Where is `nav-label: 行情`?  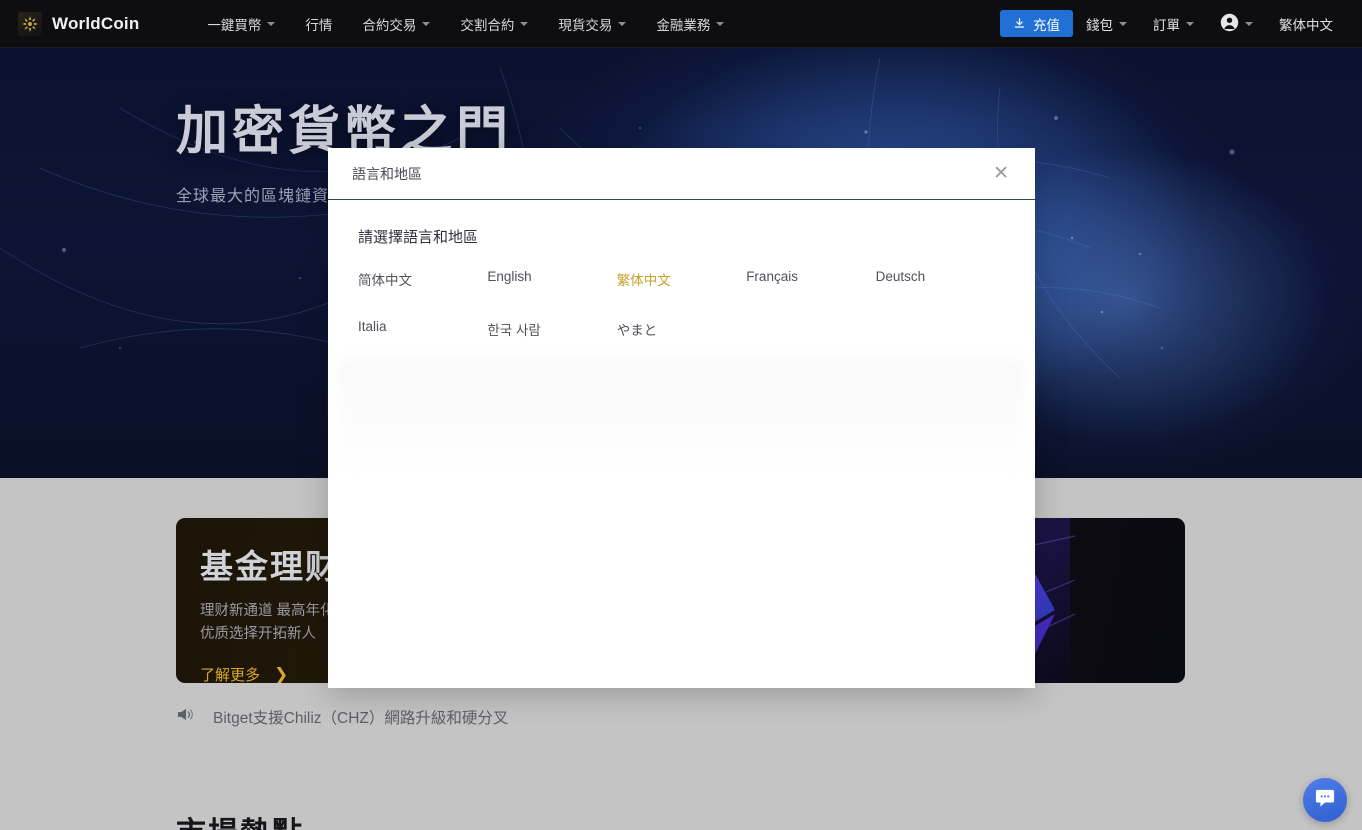
nav-label: 行情 is located at coordinates (319, 25).